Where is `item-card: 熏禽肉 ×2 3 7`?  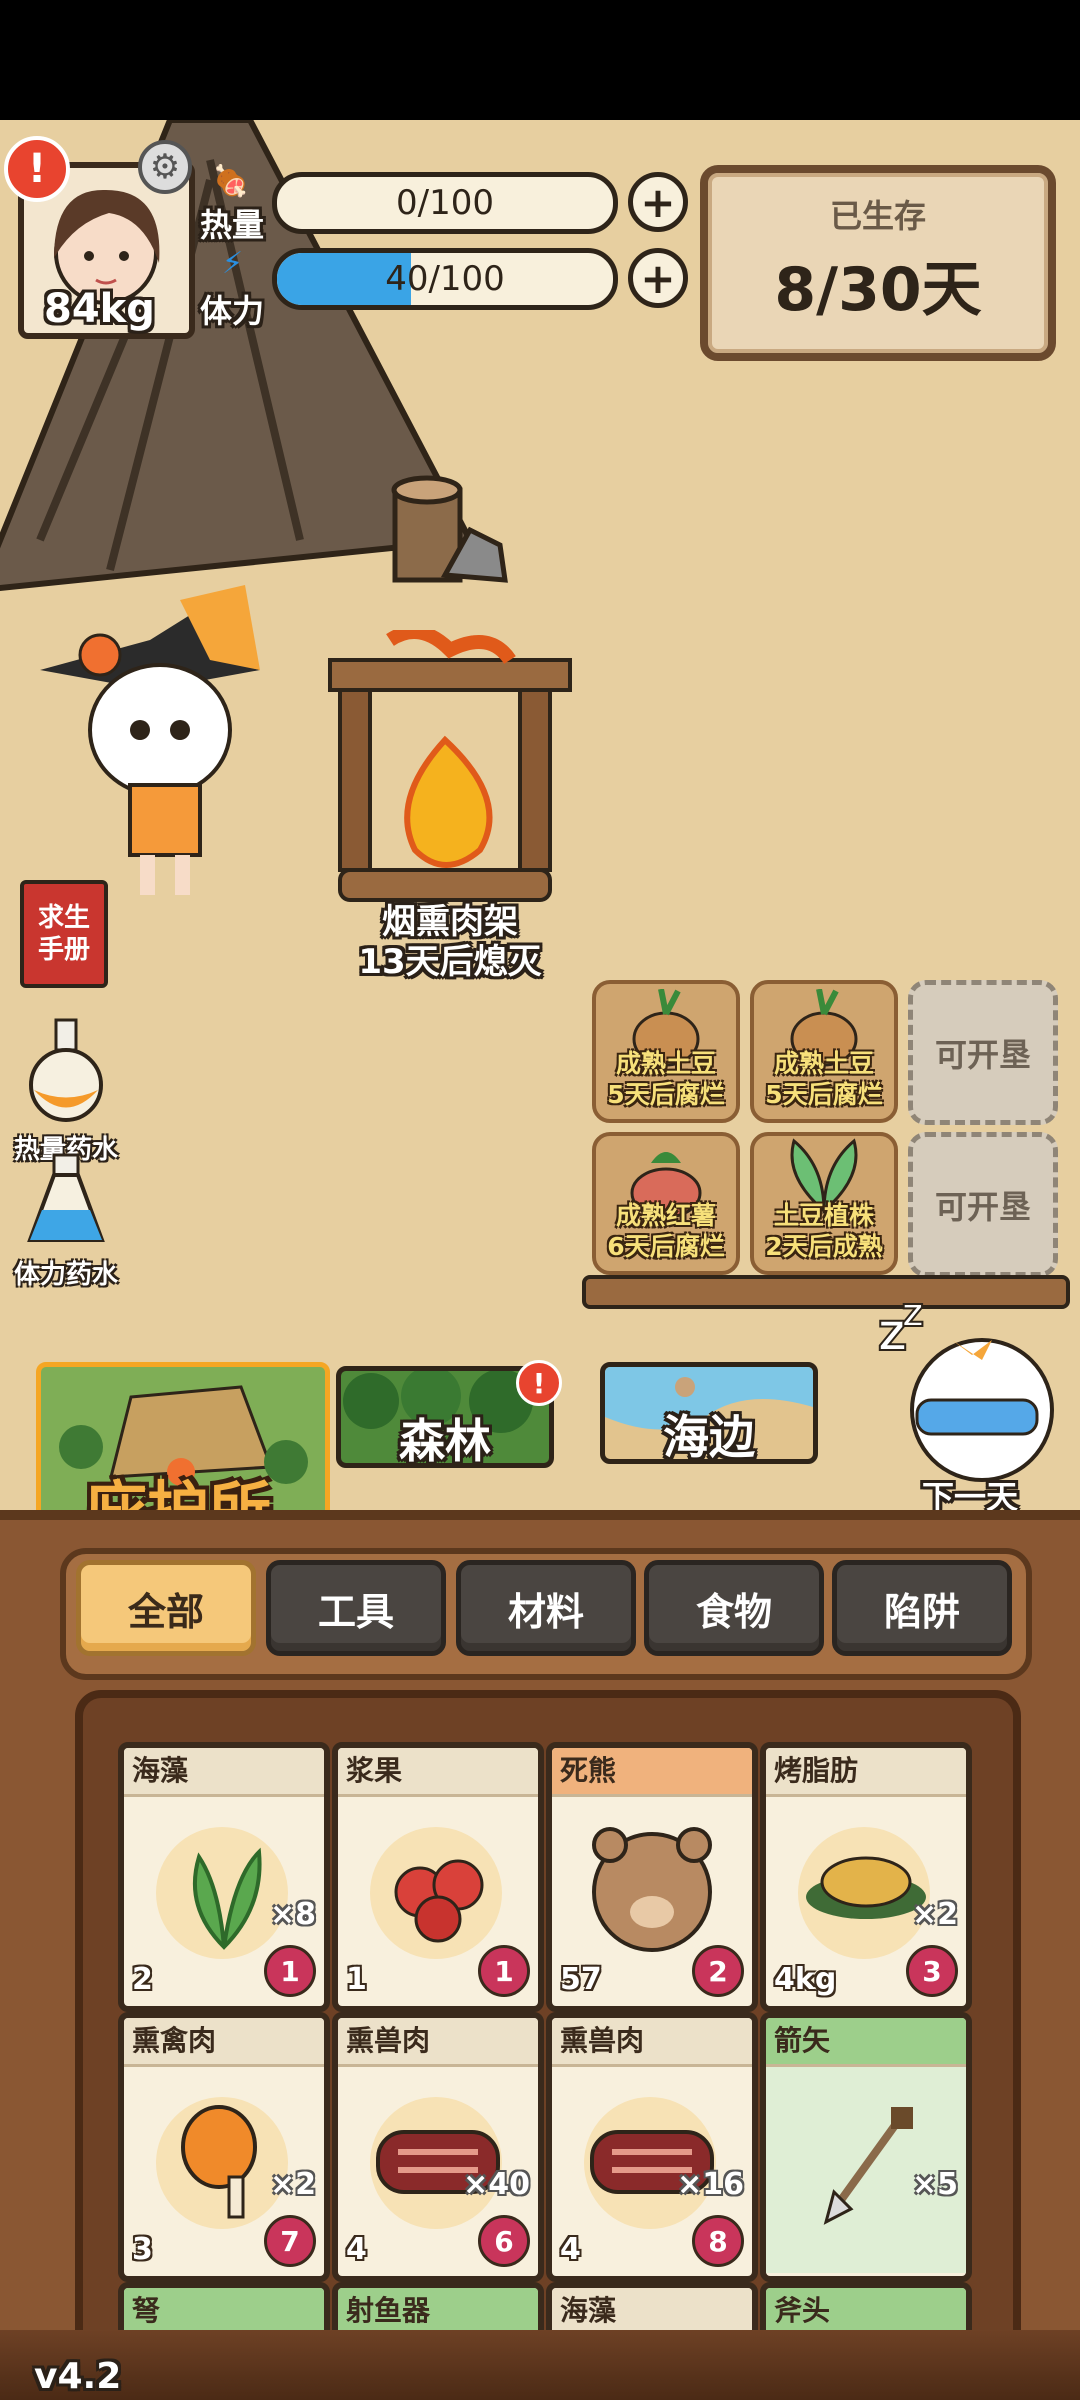
item-card: 熏禽肉 ×2 3 7 is located at coordinates (224, 2147).